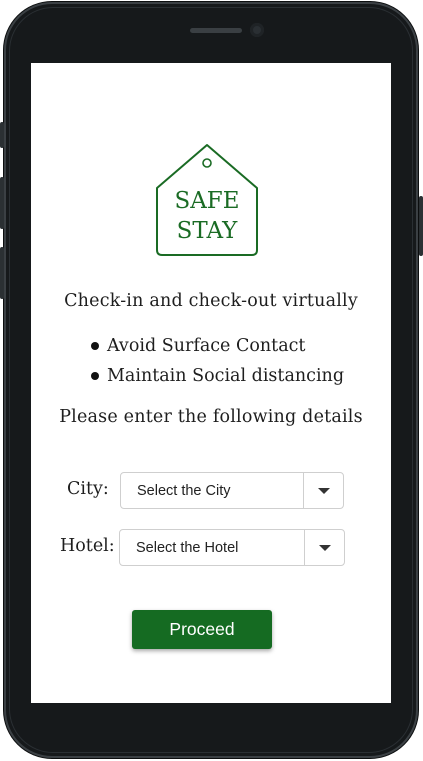 Image resolution: width=423 pixels, height=761 pixels. I want to click on phone-side-button, so click(2, 135).